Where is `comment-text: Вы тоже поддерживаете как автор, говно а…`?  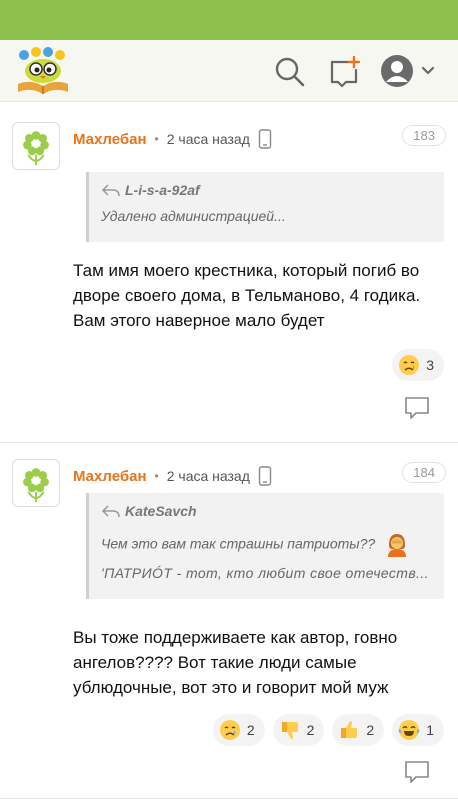 comment-text: Вы тоже поддерживаете как автор, говно а… is located at coordinates (235, 662).